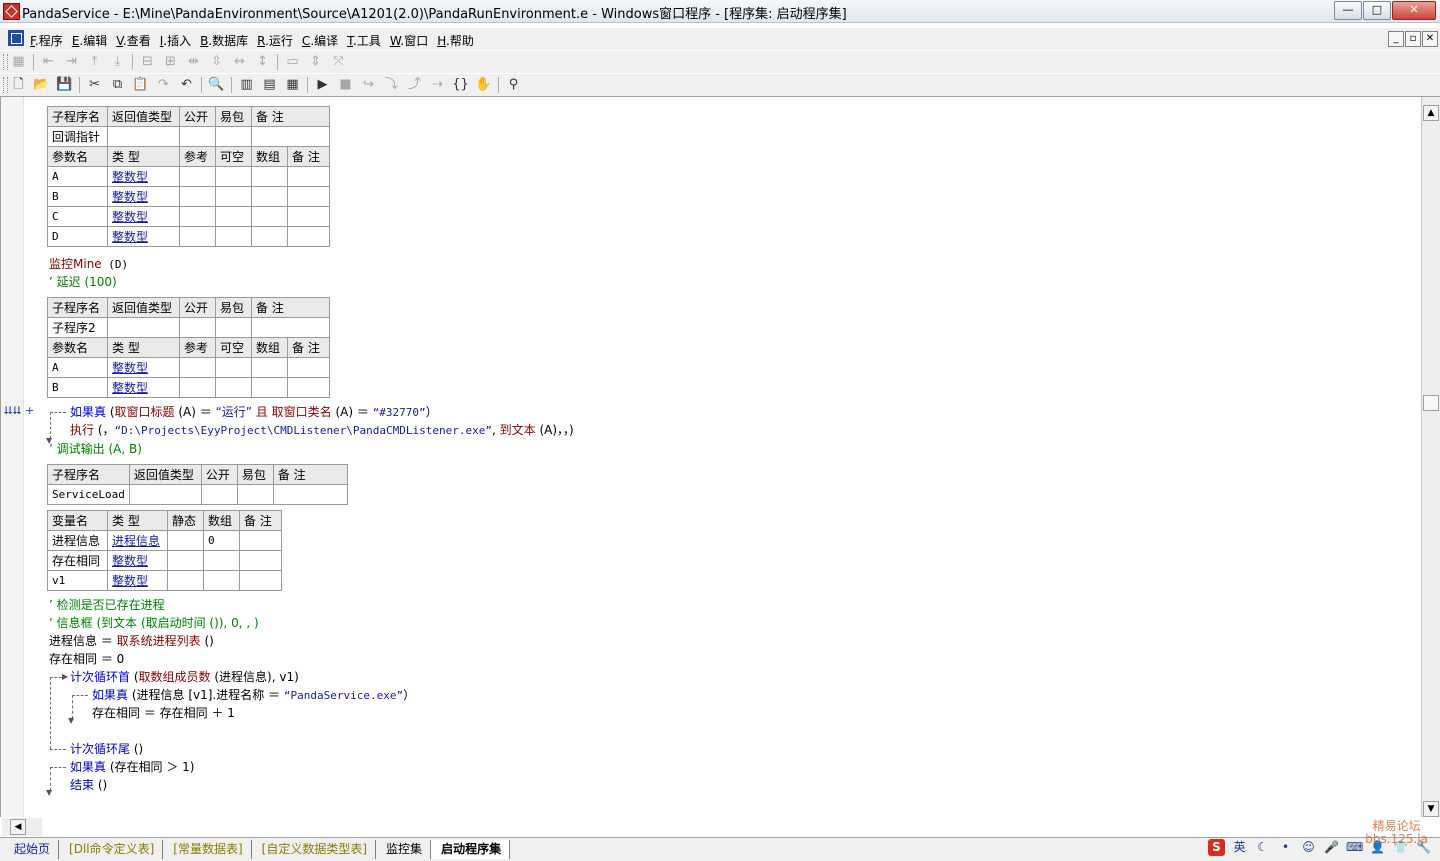  What do you see at coordinates (89, 40) in the screenshot?
I see `menu-edit: E.编辑` at bounding box center [89, 40].